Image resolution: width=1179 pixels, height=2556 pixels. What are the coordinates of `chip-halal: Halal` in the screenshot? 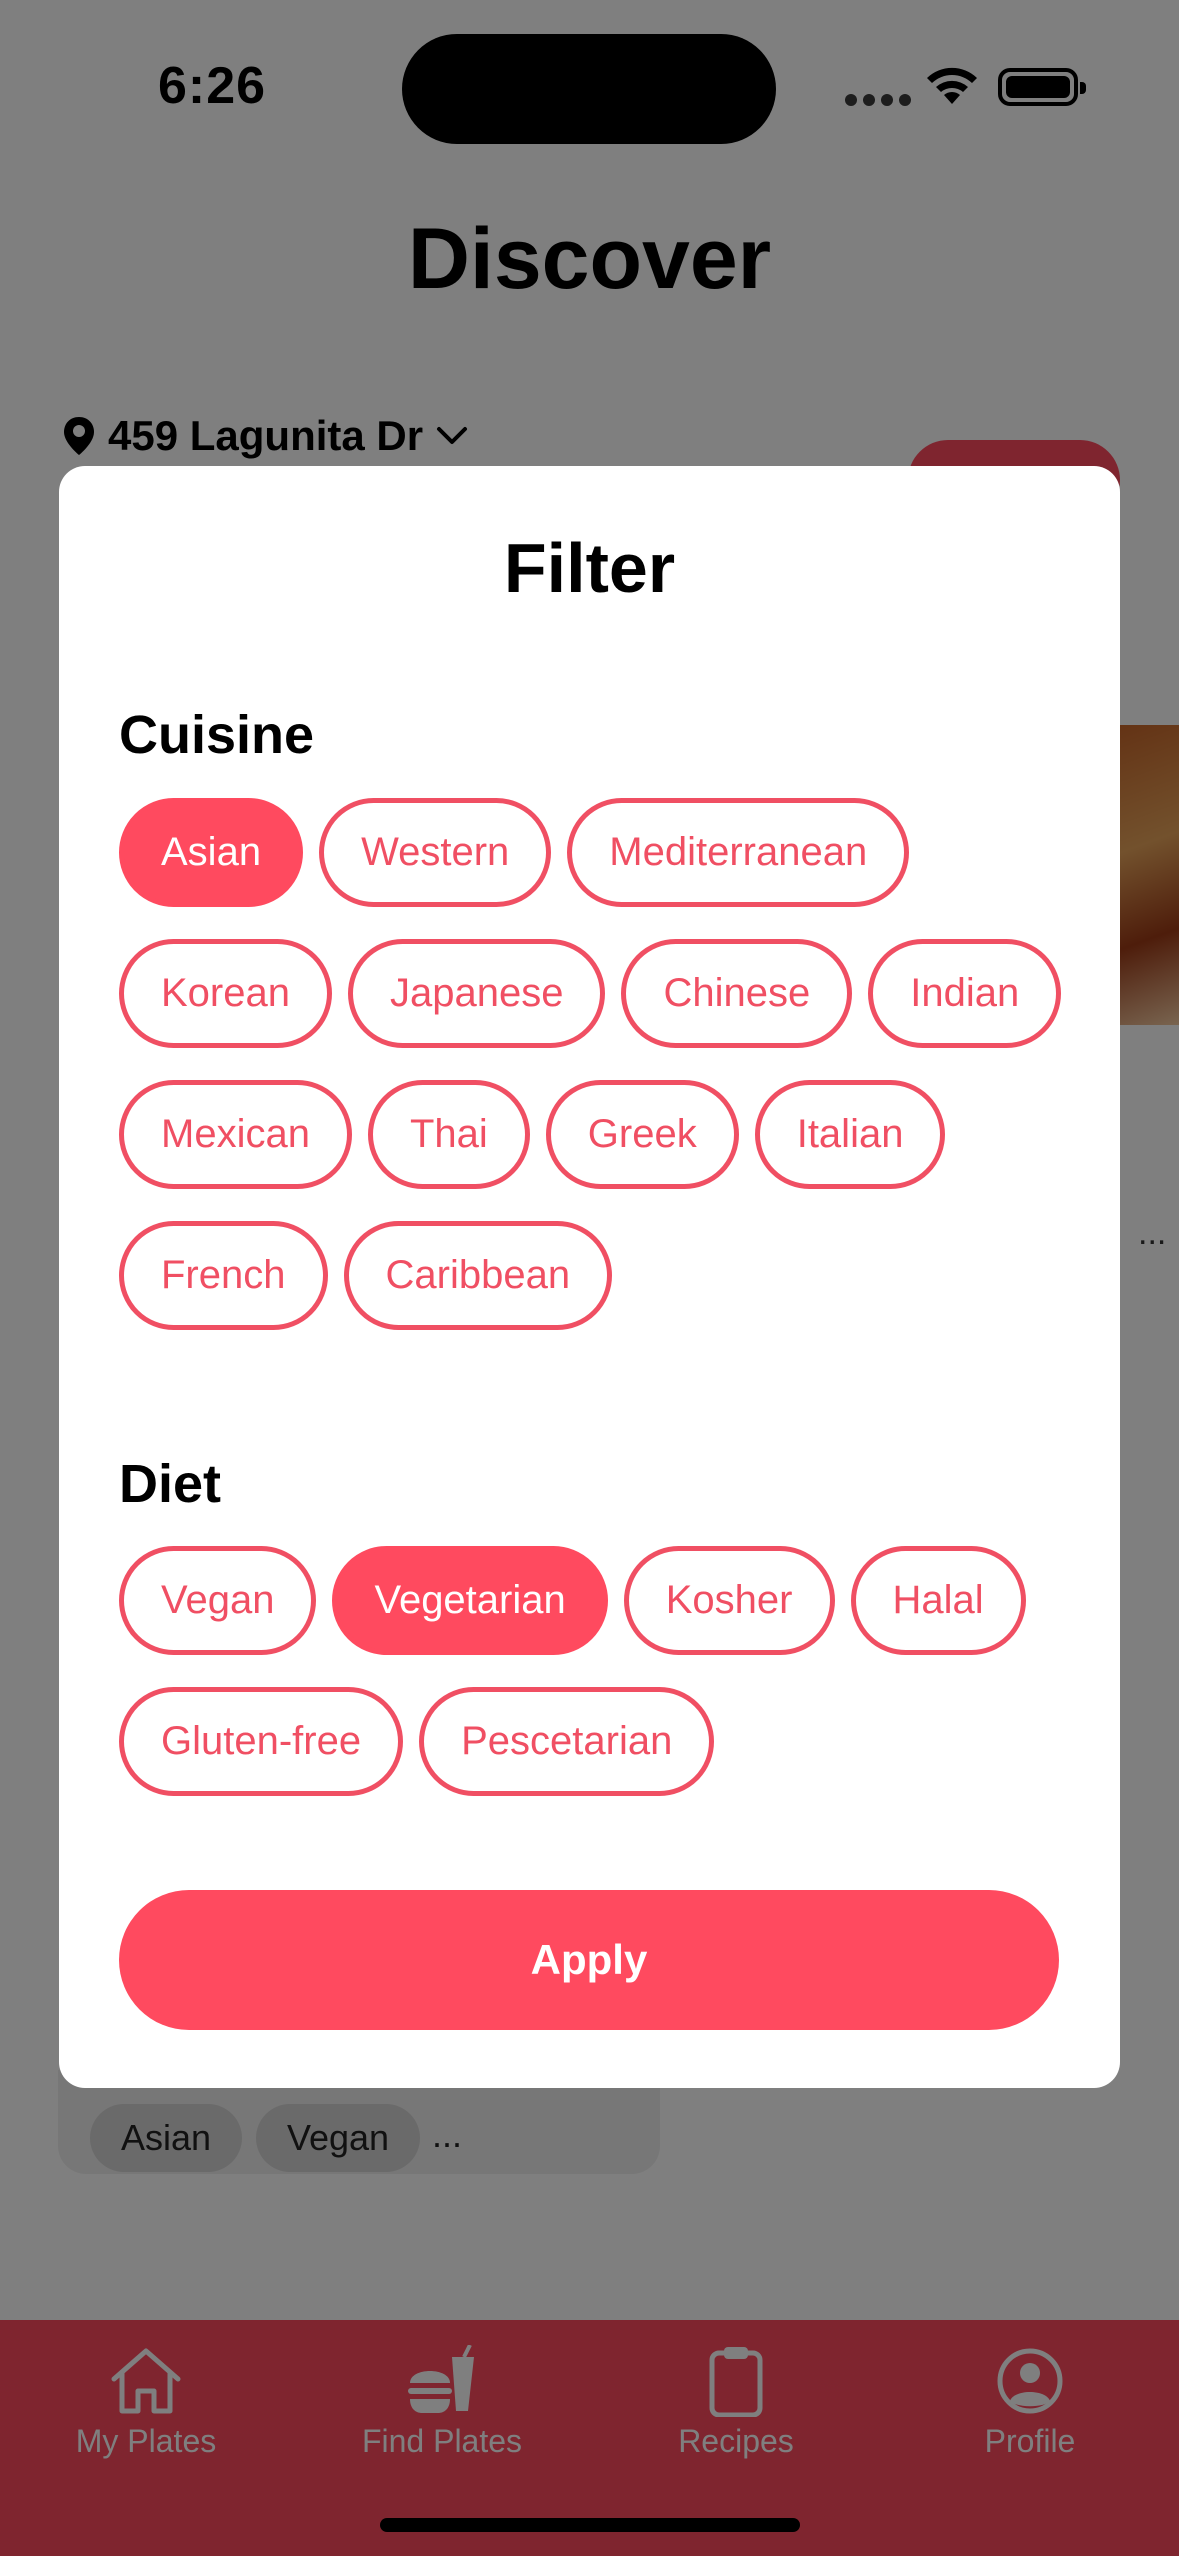 It's located at (938, 1600).